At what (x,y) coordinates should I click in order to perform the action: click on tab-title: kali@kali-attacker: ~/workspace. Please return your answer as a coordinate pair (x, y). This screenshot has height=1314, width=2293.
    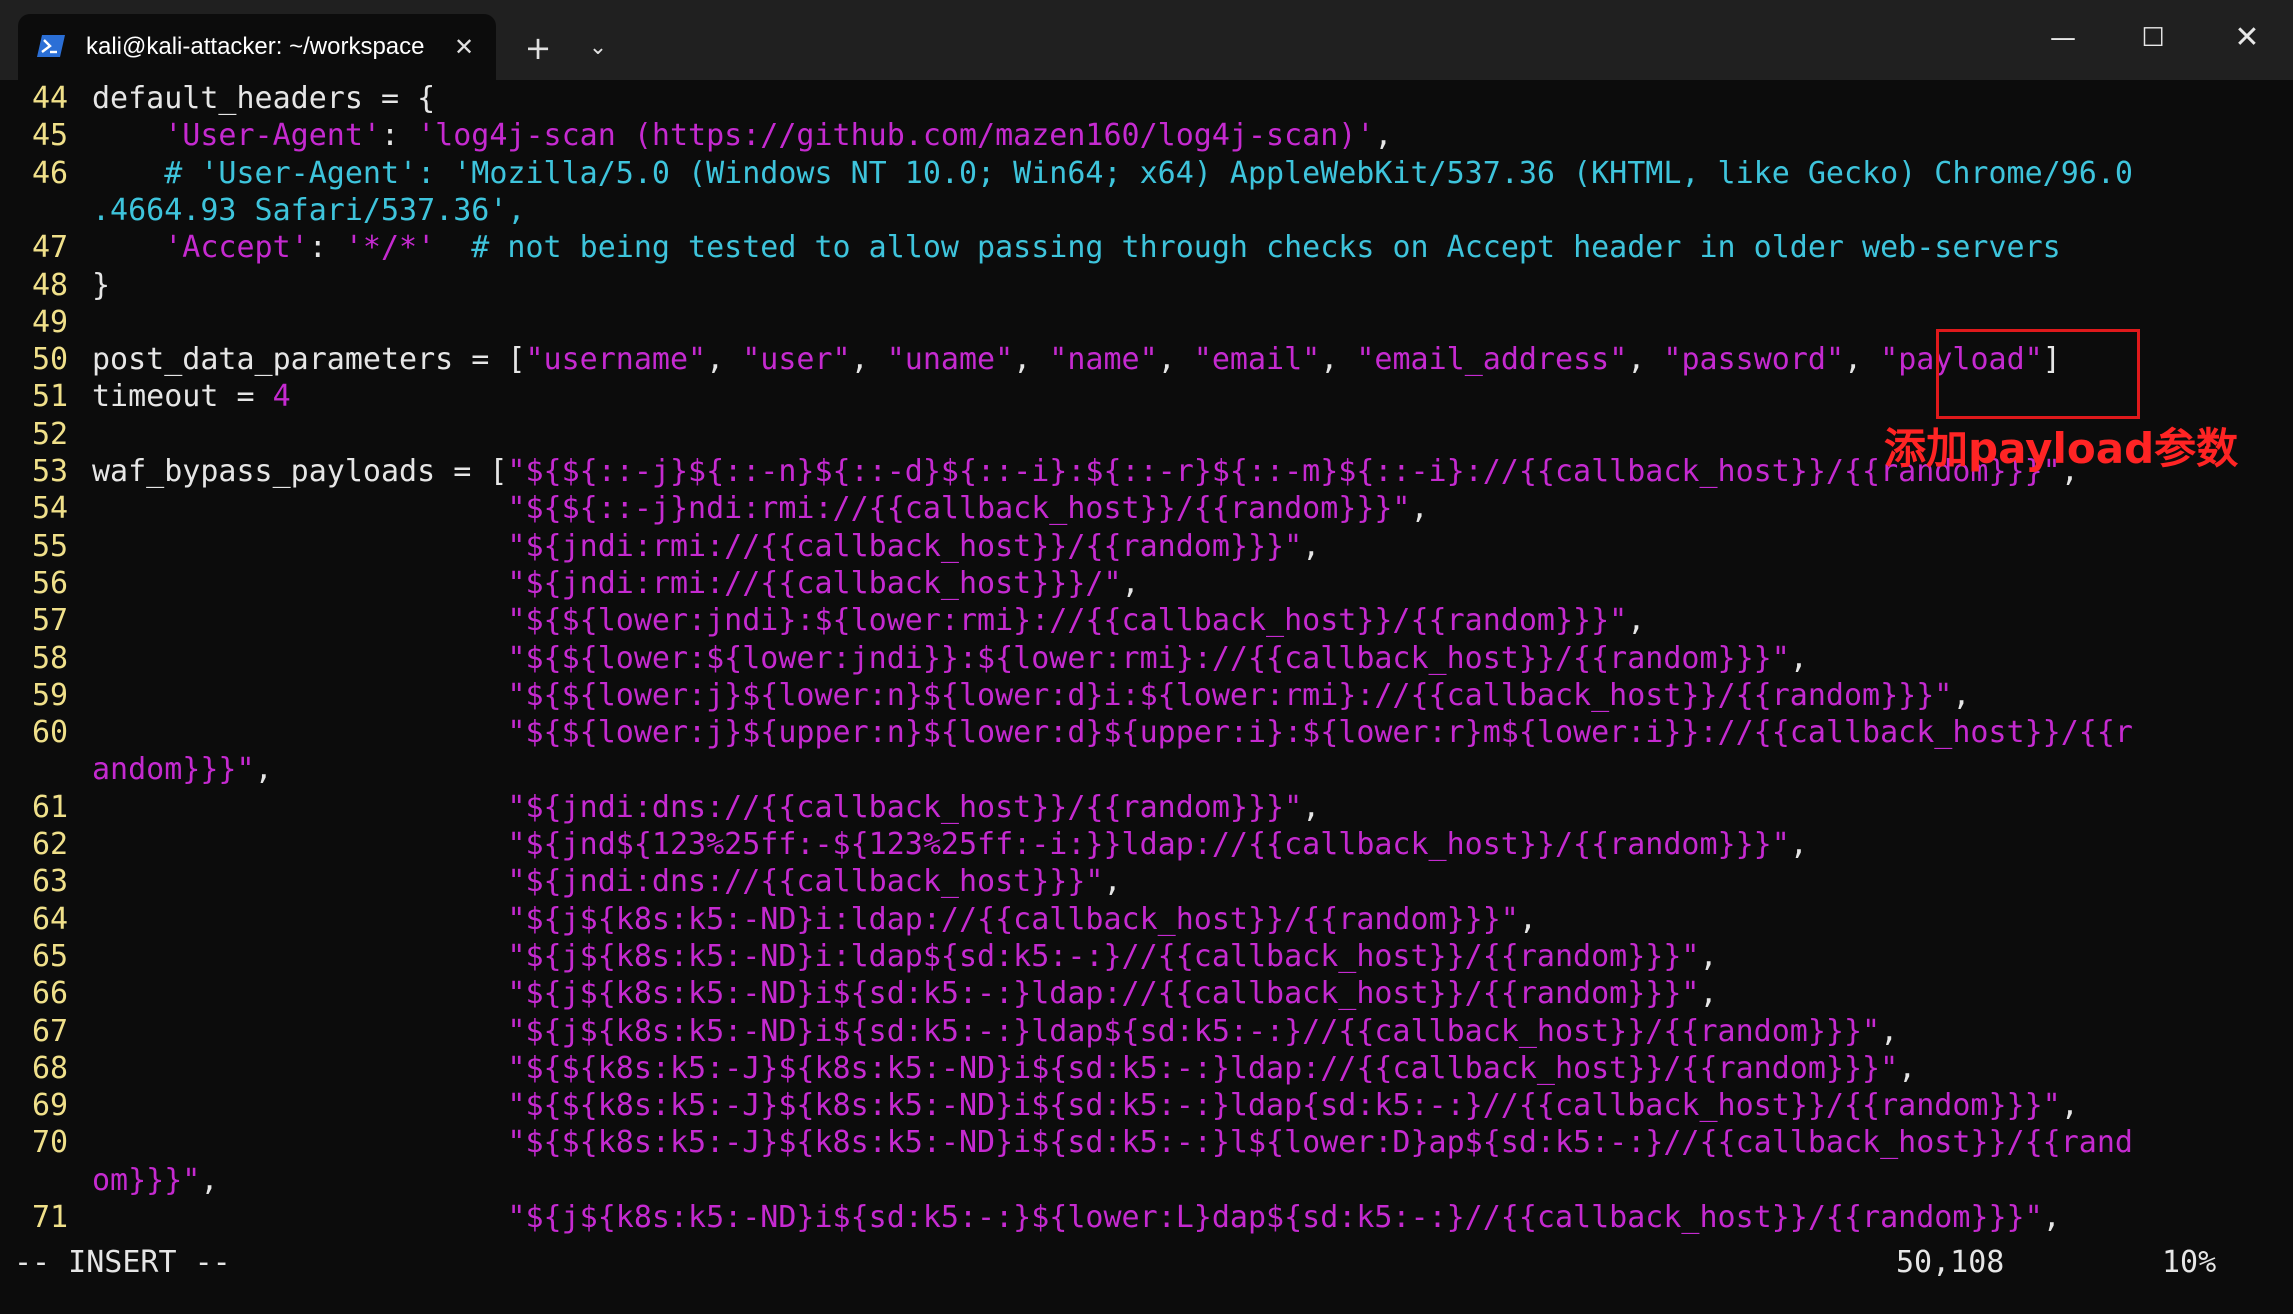
    Looking at the image, I should click on (255, 46).